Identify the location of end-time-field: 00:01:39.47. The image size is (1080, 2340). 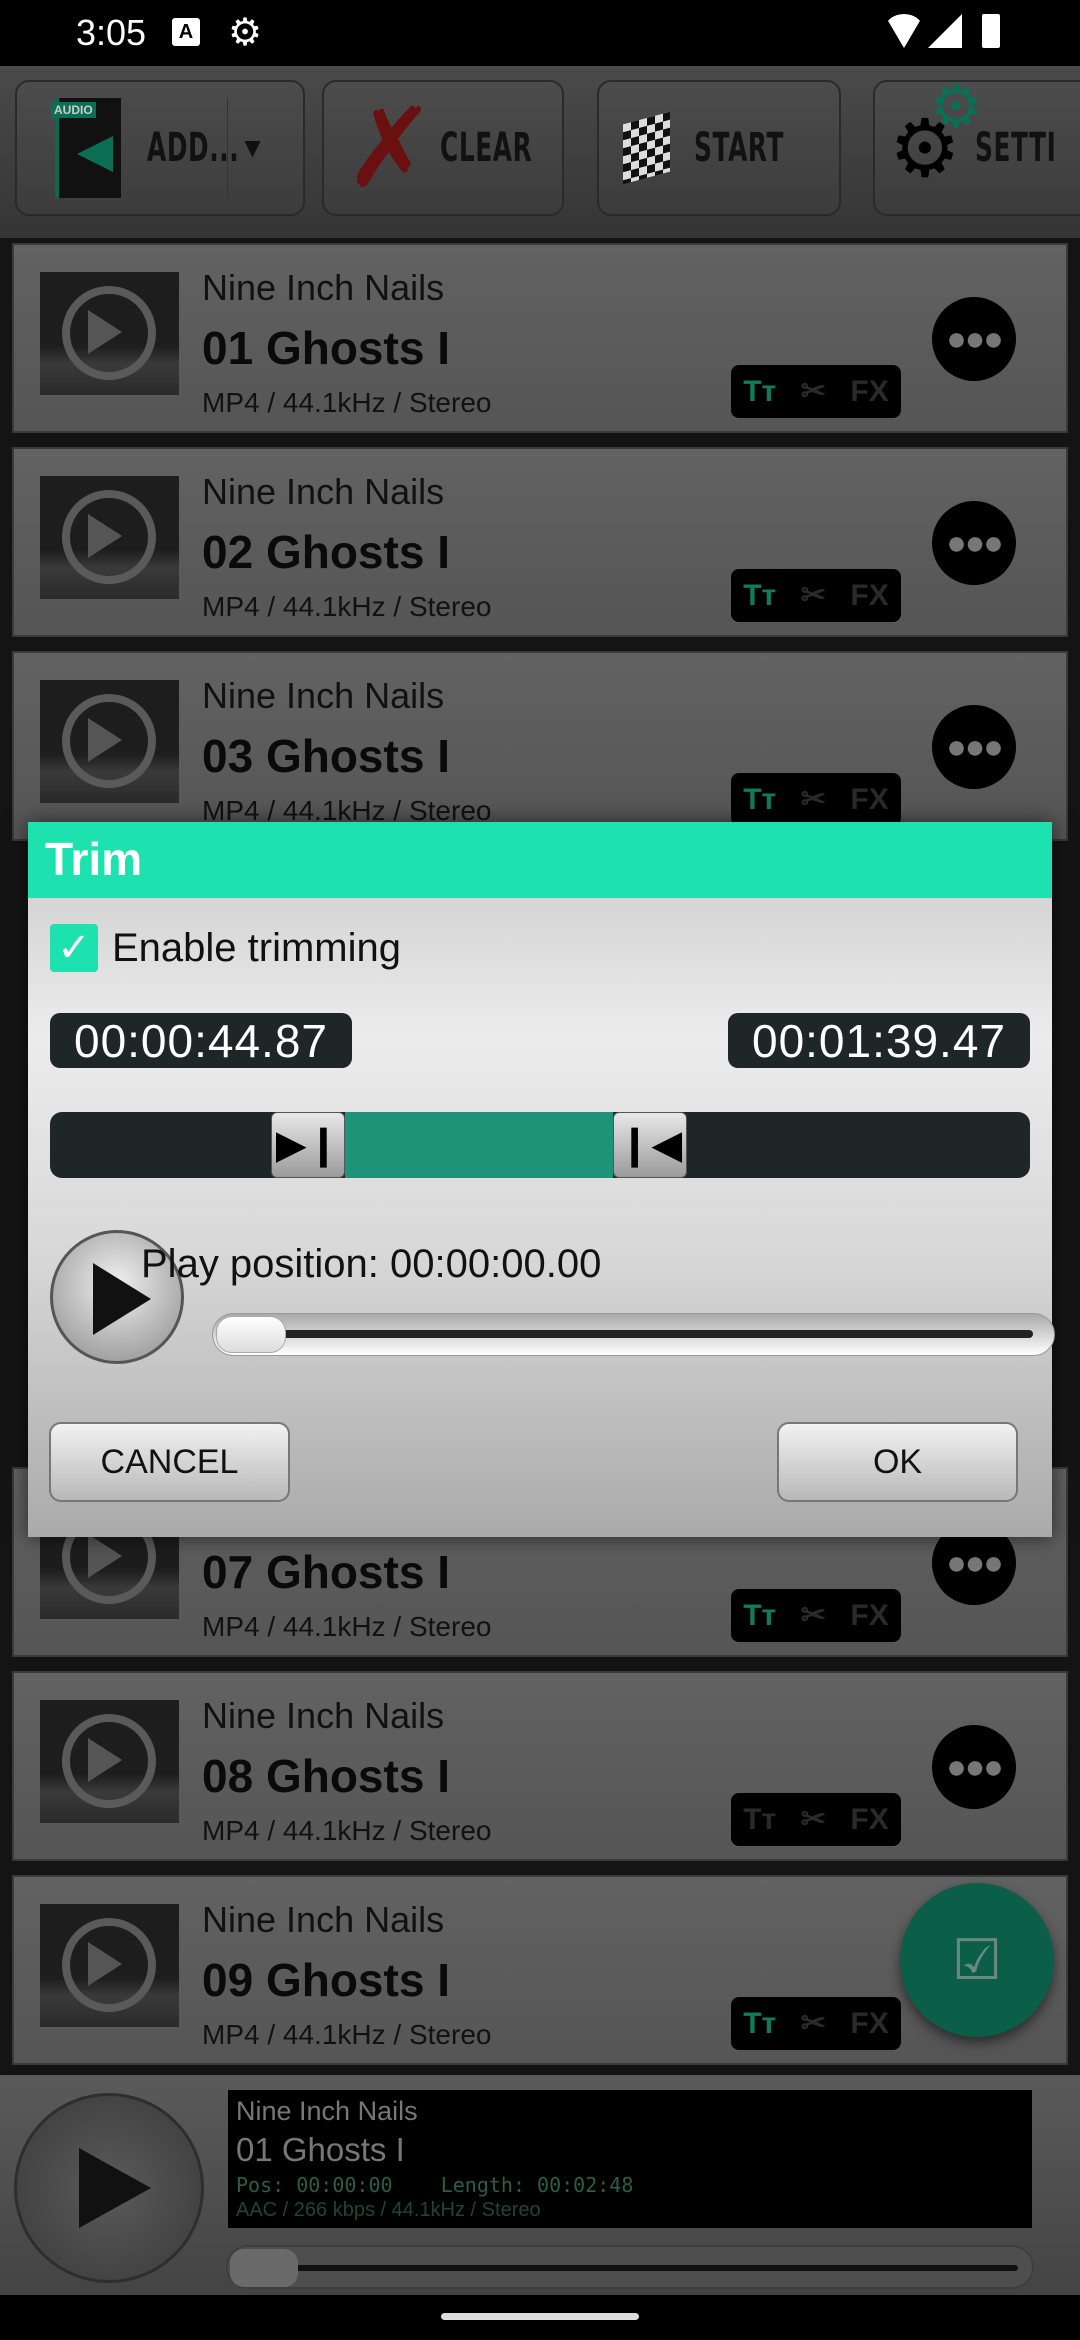
(879, 1040).